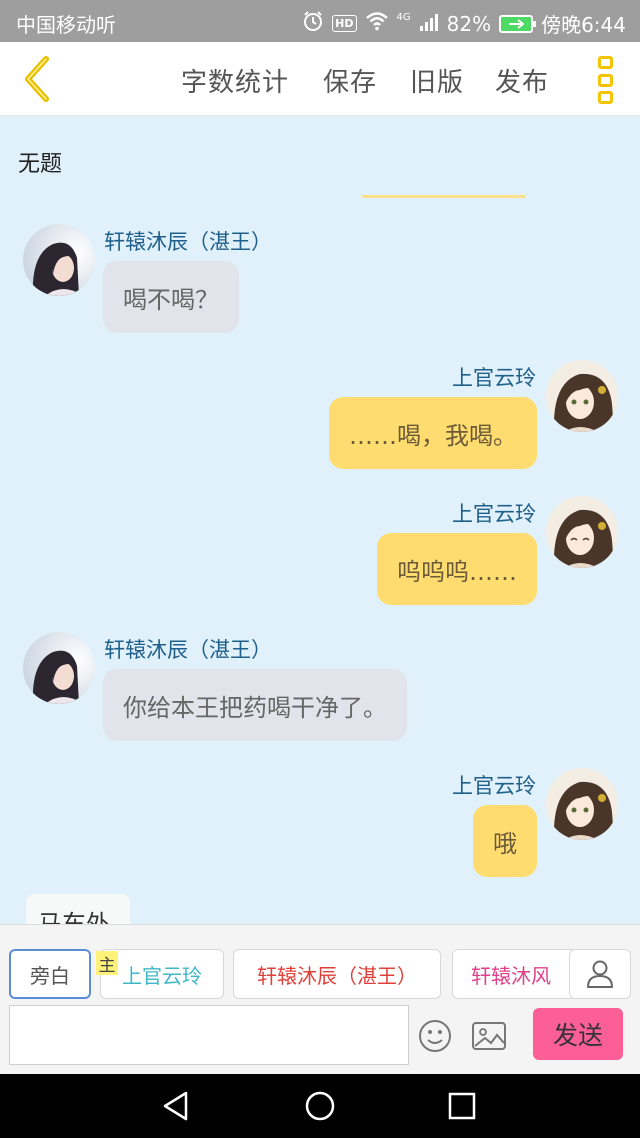 The height and width of the screenshot is (1138, 640). I want to click on character-manage-button, so click(600, 974).